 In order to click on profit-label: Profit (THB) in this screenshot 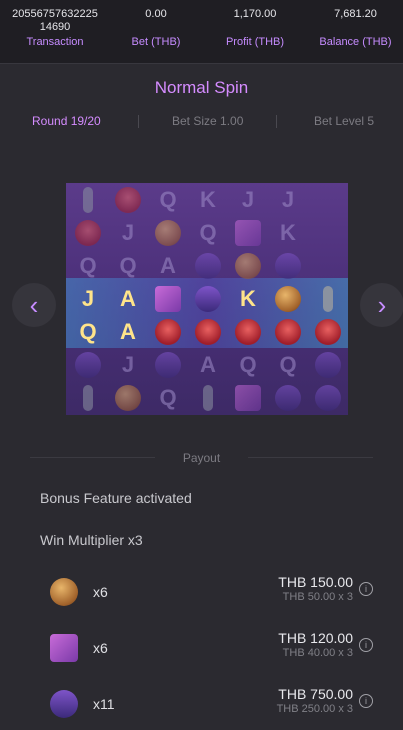, I will do `click(255, 42)`.